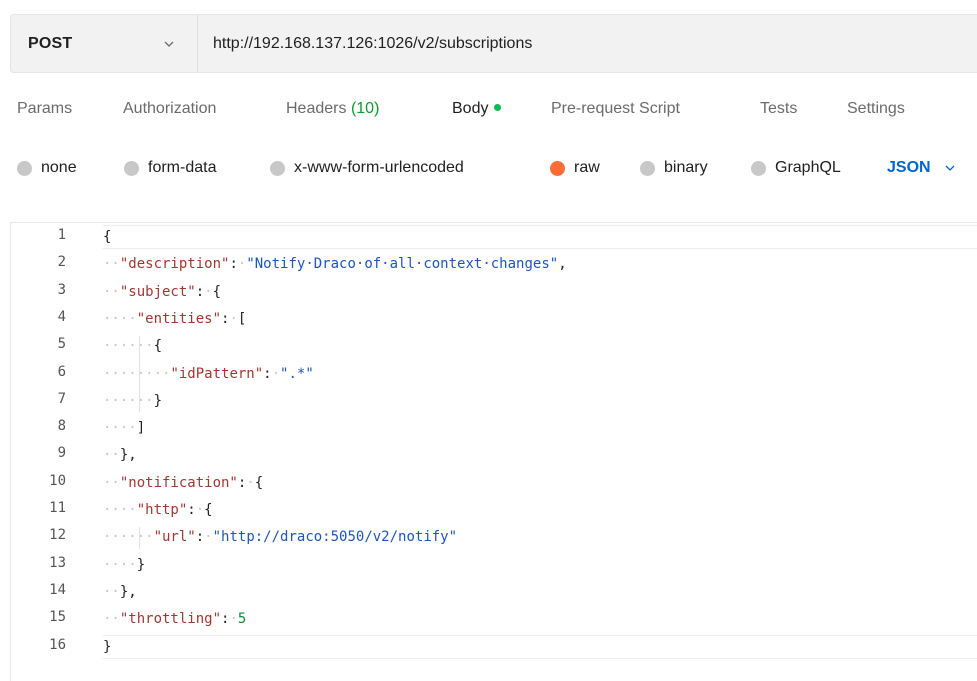 The width and height of the screenshot is (977, 681). What do you see at coordinates (104, 43) in the screenshot?
I see `method-select: POST` at bounding box center [104, 43].